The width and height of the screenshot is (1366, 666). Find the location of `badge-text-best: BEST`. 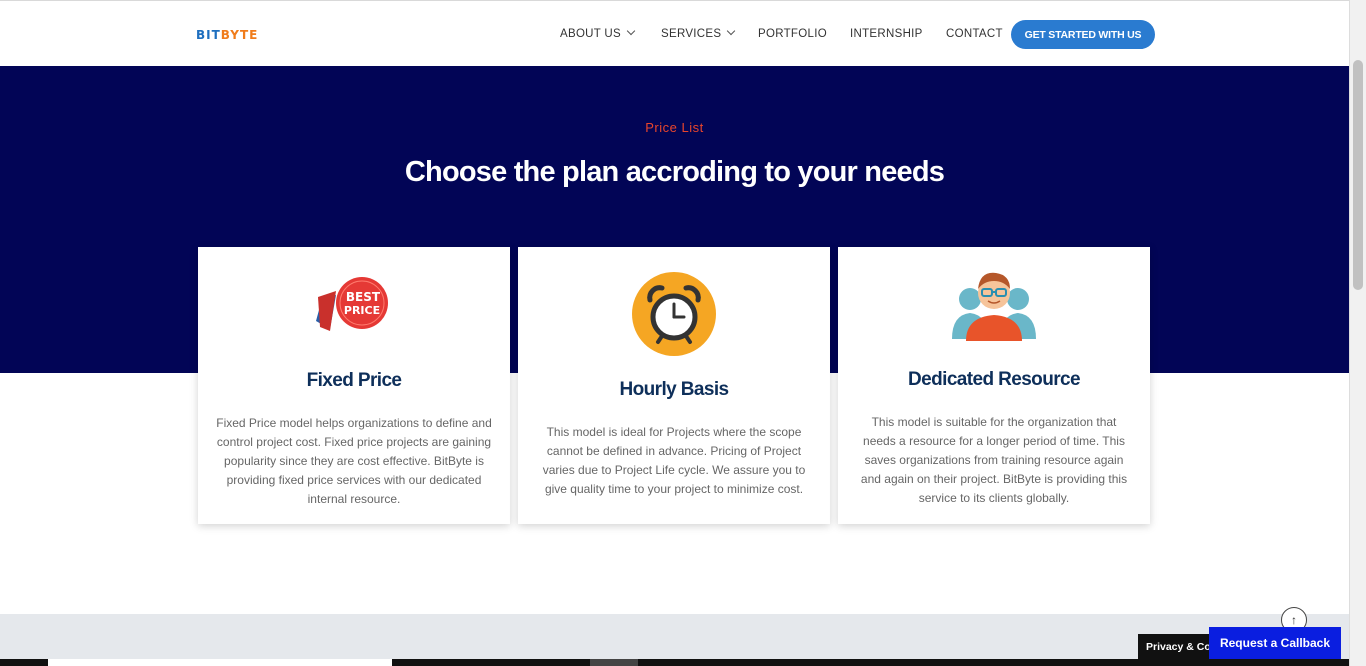

badge-text-best: BEST is located at coordinates (363, 297).